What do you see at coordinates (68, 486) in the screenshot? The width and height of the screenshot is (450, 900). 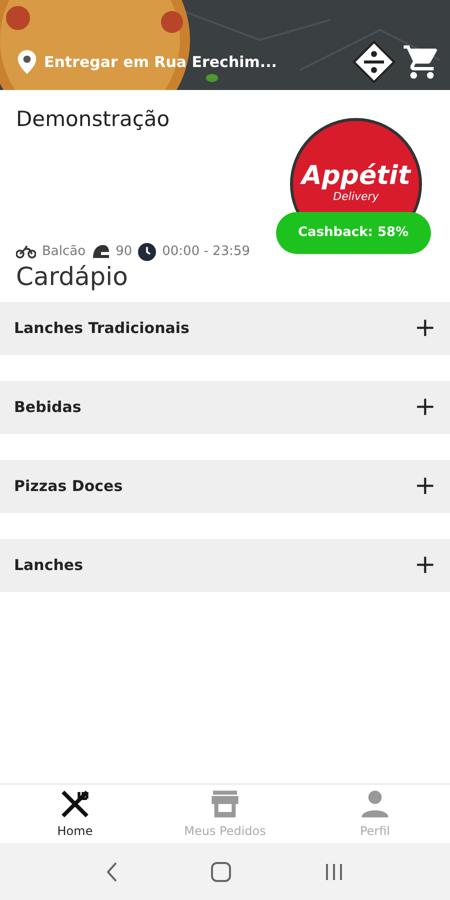 I see `category-label: Pizzas Doces` at bounding box center [68, 486].